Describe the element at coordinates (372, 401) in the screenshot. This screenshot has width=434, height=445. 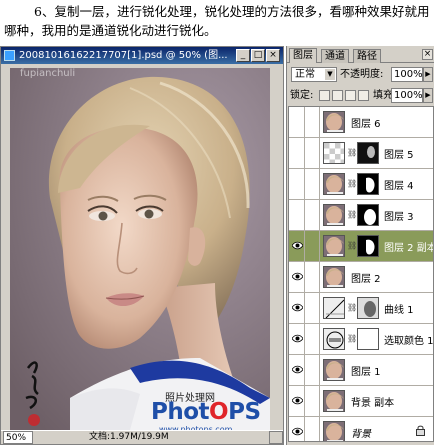
I see `layer-name: 背景 副本` at that location.